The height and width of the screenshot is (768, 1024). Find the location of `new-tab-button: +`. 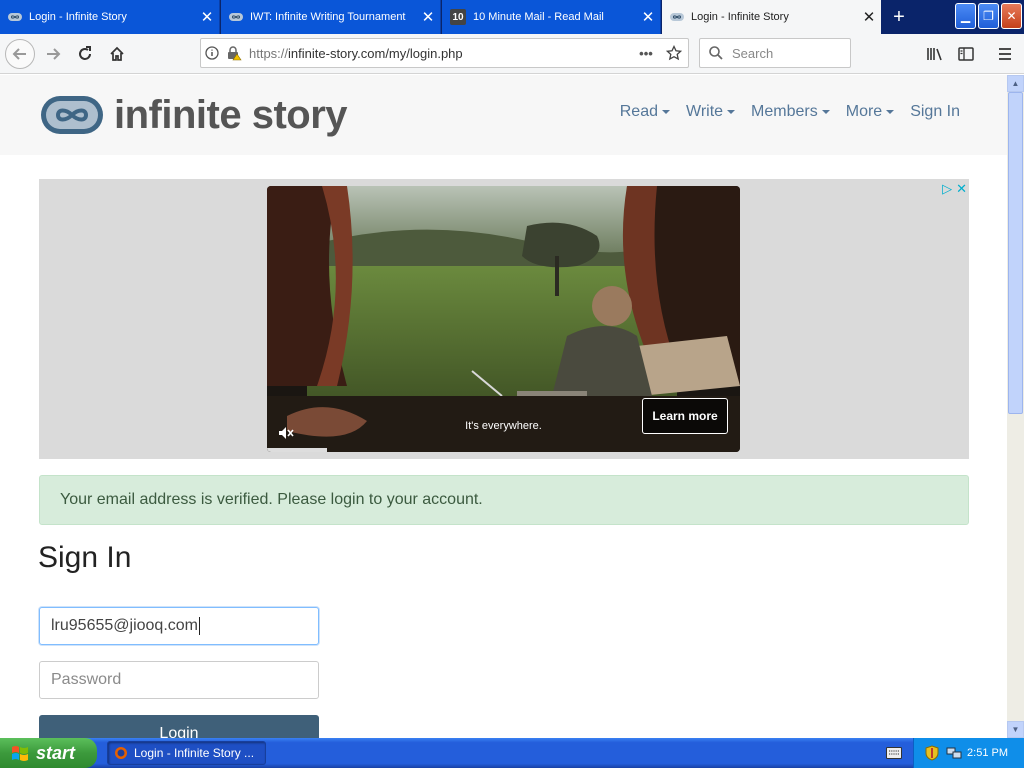

new-tab-button: + is located at coordinates (899, 17).